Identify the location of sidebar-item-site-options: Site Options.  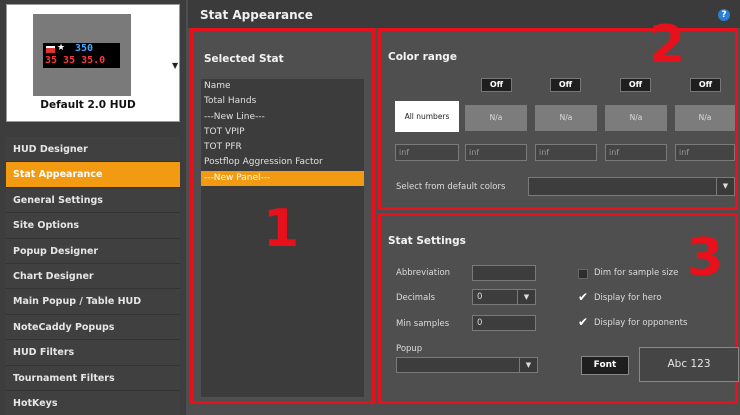
(93, 226).